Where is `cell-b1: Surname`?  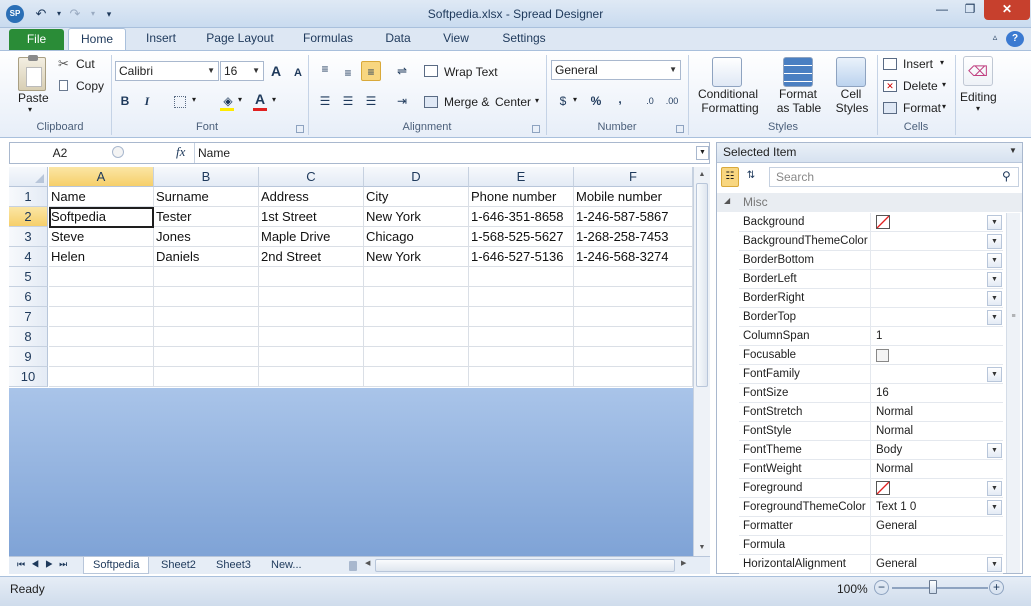
cell-b1: Surname is located at coordinates (206, 197).